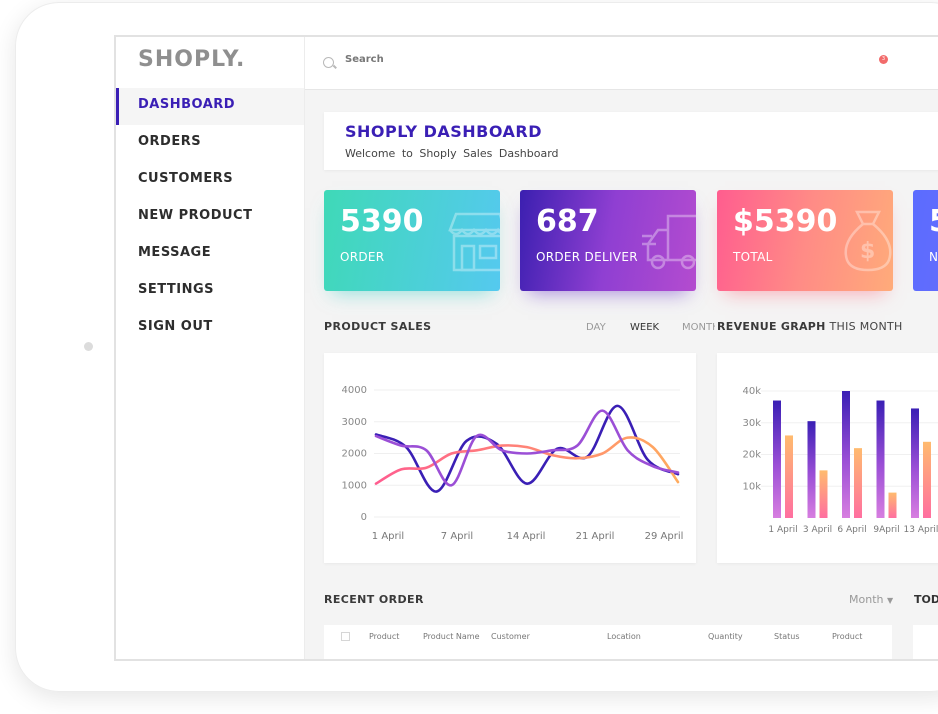 Image resolution: width=938 pixels, height=714 pixels. Describe the element at coordinates (210, 254) in the screenshot. I see `sidebar-item-message: MESSAGE` at that location.